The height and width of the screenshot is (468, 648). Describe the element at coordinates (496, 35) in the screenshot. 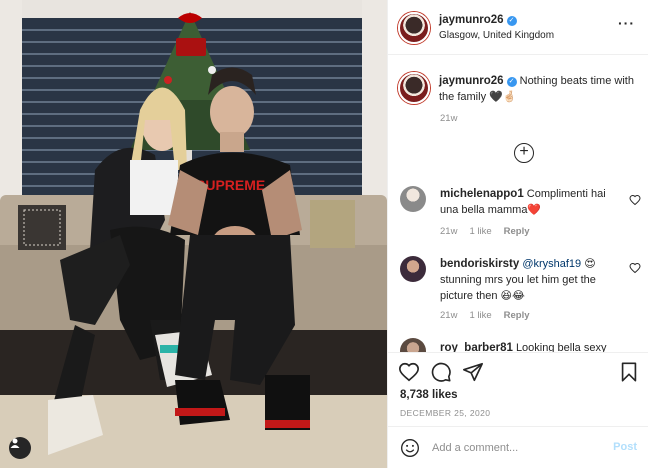

I see `post-location: Glasgow, United Kingdom` at that location.